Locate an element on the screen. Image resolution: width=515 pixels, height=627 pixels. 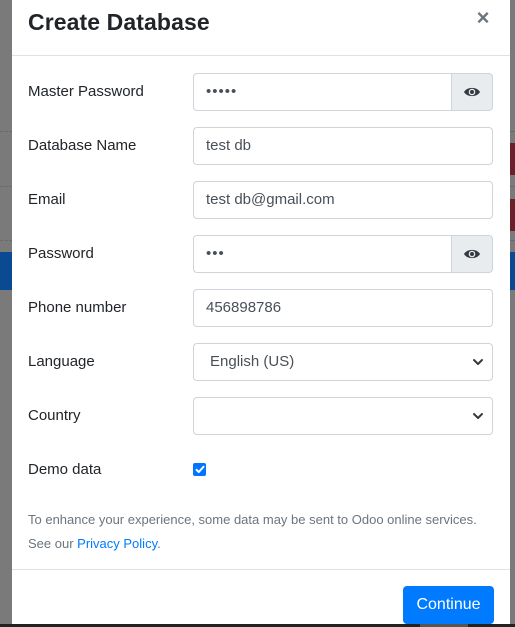
continue-button: Continue is located at coordinates (448, 605).